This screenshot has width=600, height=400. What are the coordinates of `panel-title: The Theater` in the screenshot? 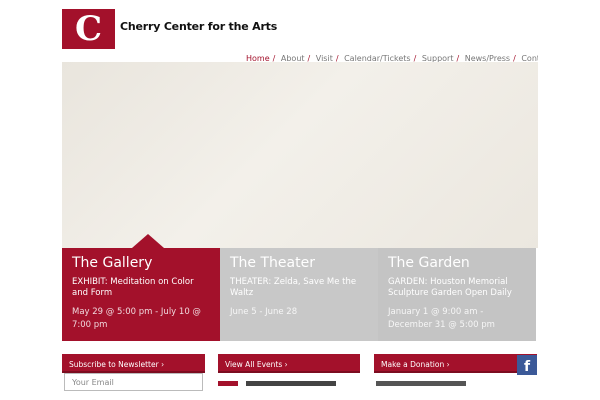 It's located at (299, 263).